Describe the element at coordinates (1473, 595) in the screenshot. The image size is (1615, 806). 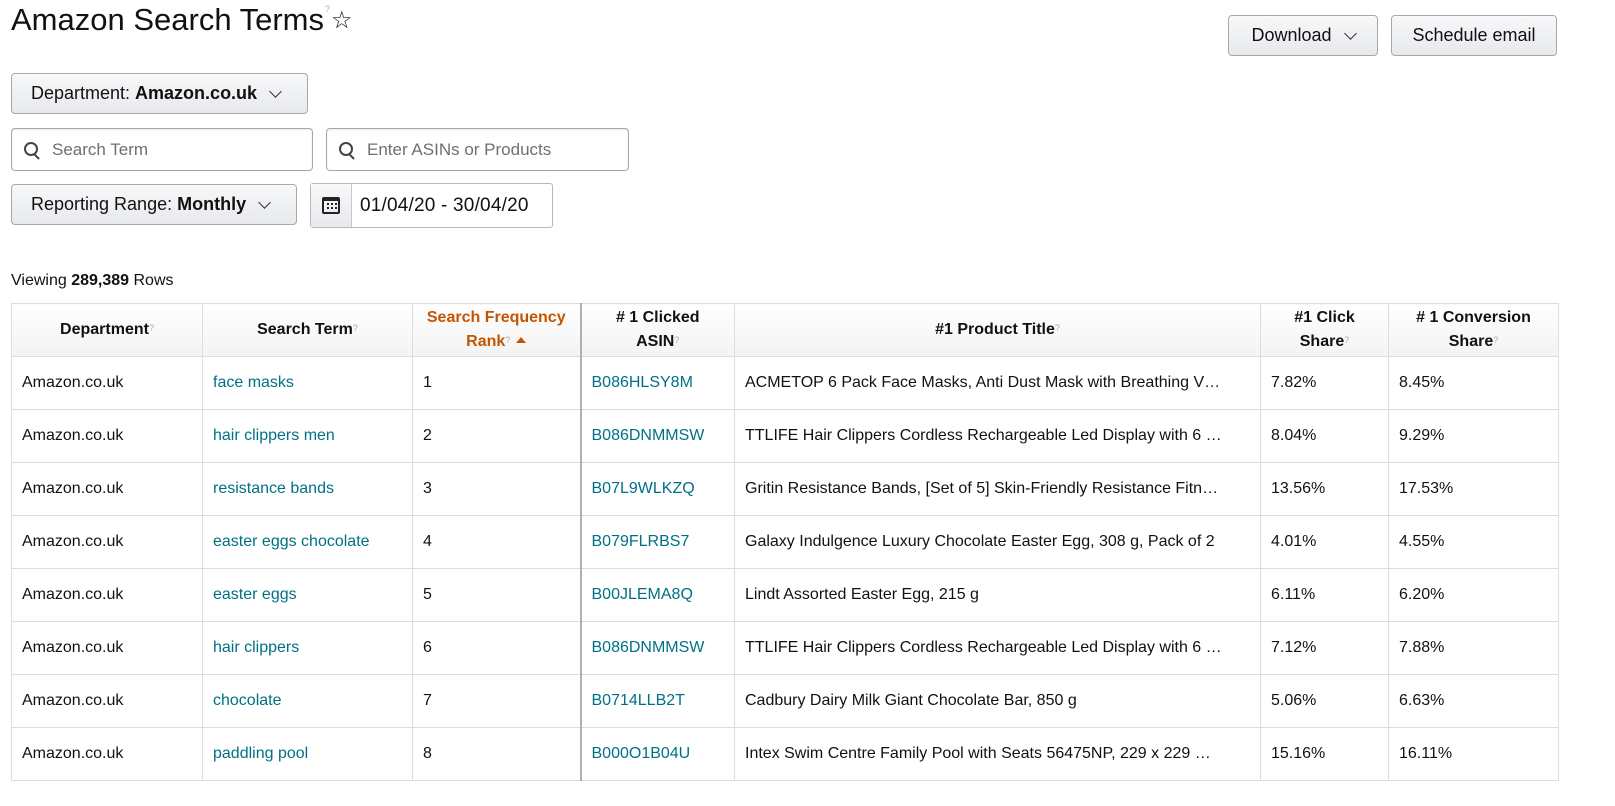
I see `cell-conversion-share: 6.20%` at that location.